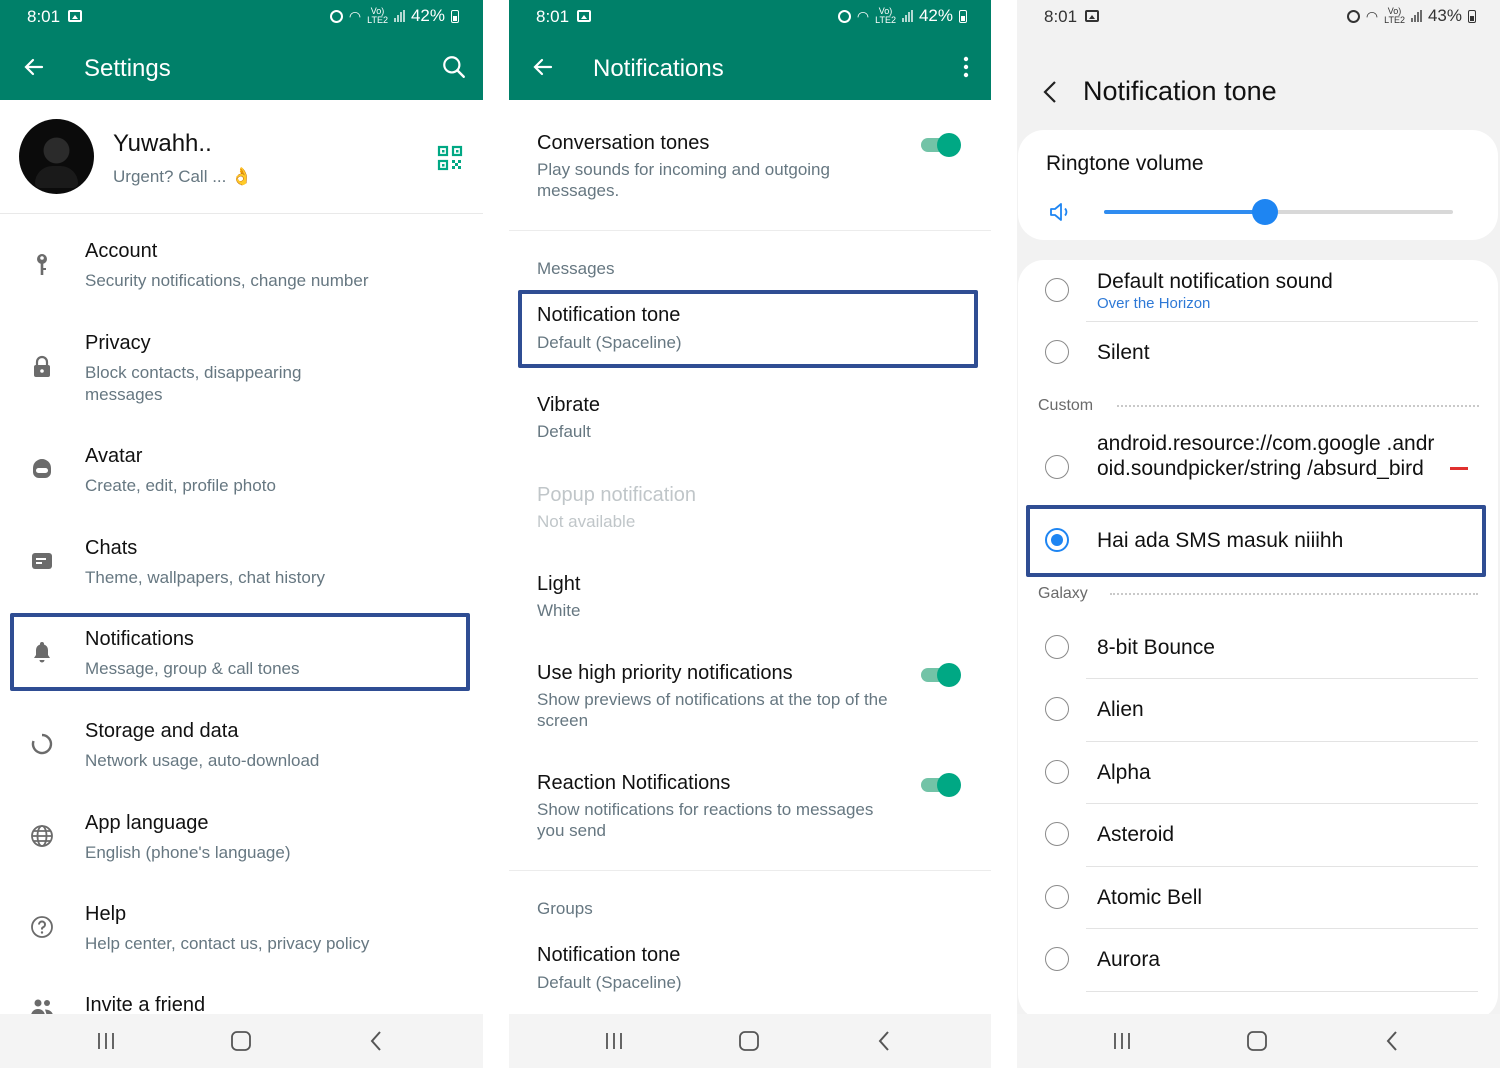 The width and height of the screenshot is (1500, 1068). What do you see at coordinates (1258, 835) in the screenshot?
I see `tone-option-galaxy: Asteroid` at bounding box center [1258, 835].